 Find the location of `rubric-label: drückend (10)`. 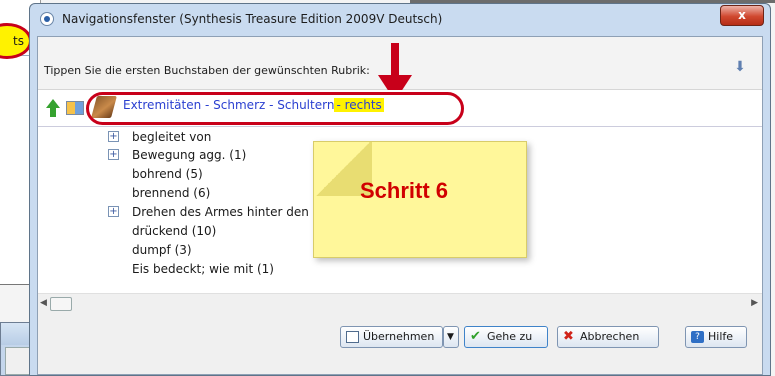

rubric-label: drückend (10) is located at coordinates (174, 231).